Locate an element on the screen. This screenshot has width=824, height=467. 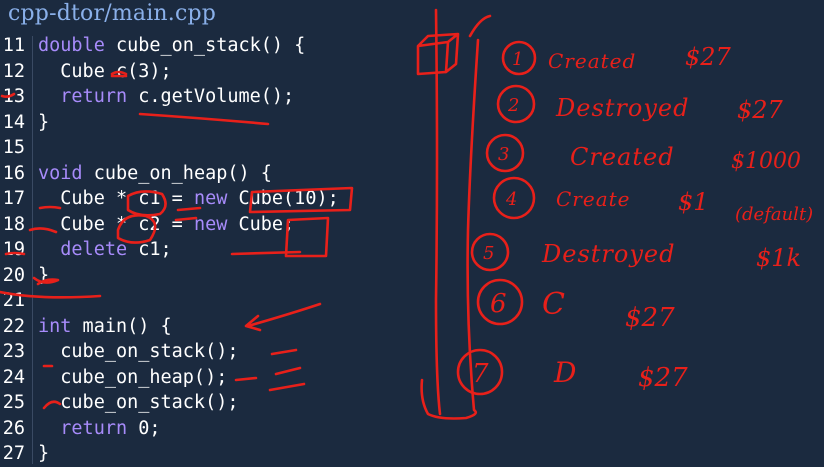
annotation-event-6: C is located at coordinates (553, 304).